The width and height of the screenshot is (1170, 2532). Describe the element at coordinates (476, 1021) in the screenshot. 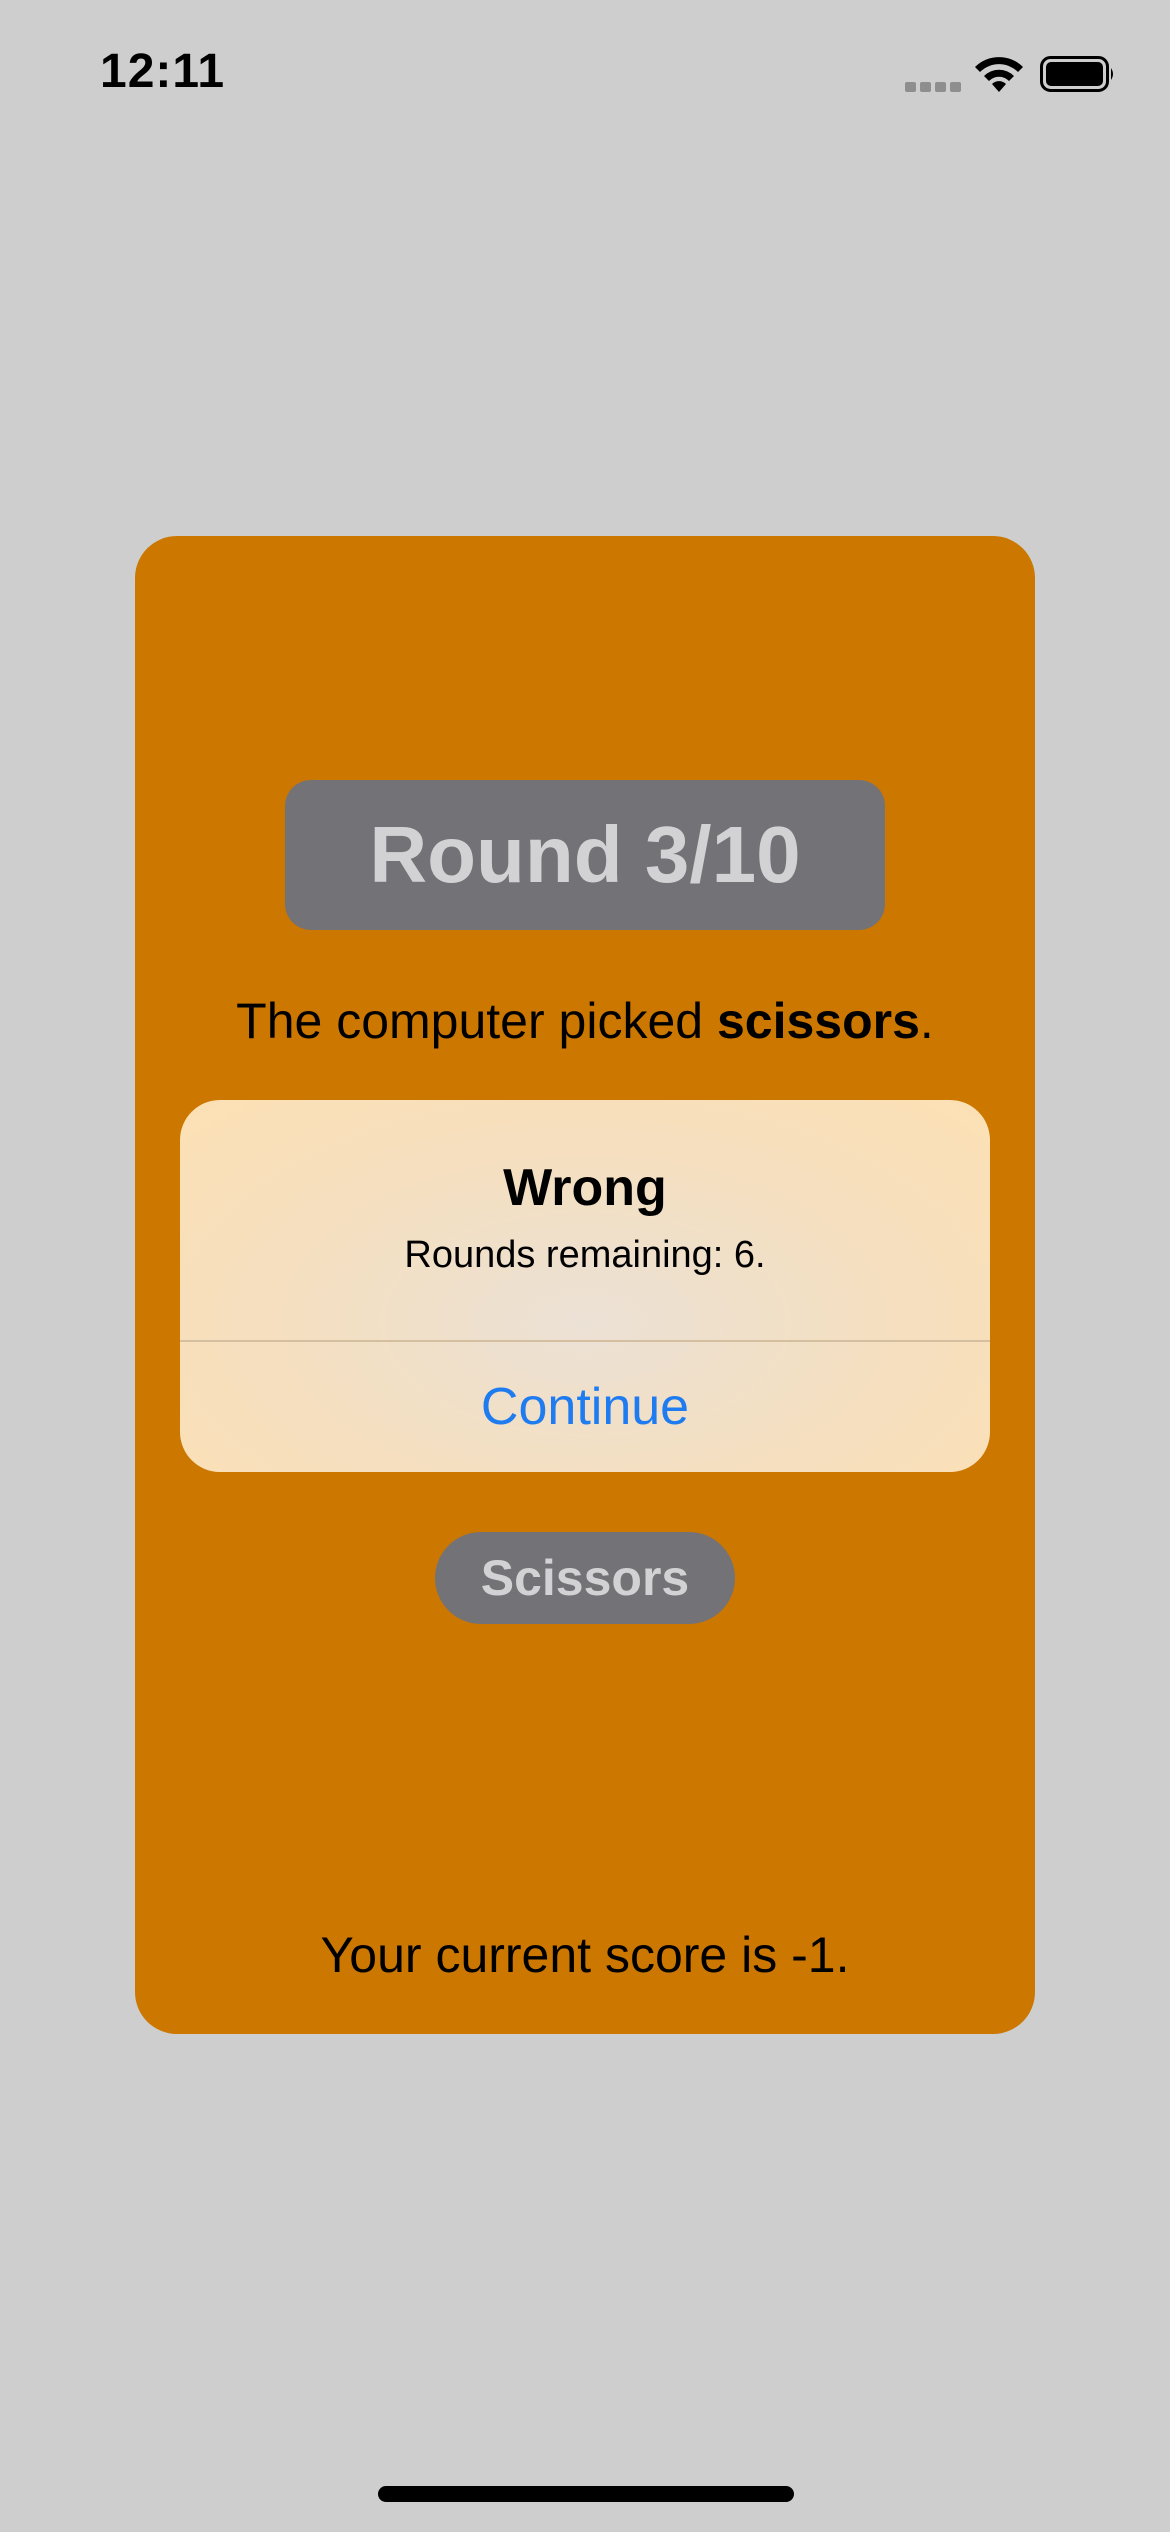

I see `computer-pick-prefix: The computer picked` at that location.